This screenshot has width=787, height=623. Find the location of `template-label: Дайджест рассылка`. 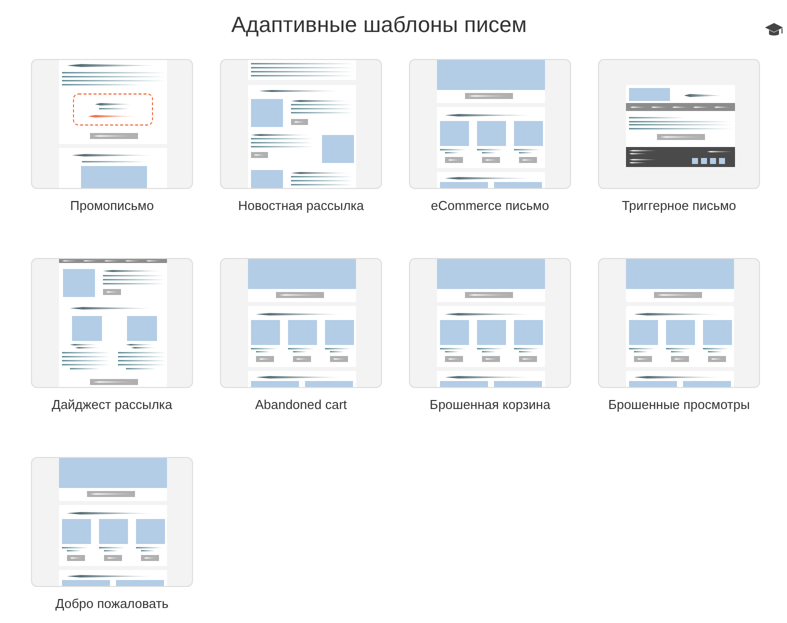

template-label: Дайджест рассылка is located at coordinates (112, 405).